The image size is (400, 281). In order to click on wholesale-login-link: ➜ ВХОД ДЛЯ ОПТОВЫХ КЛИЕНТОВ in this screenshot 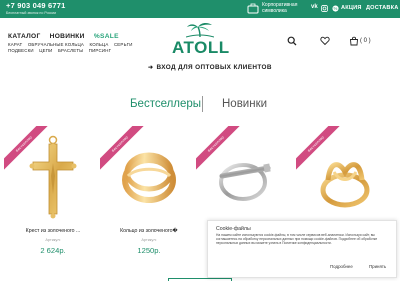, I will do `click(210, 67)`.